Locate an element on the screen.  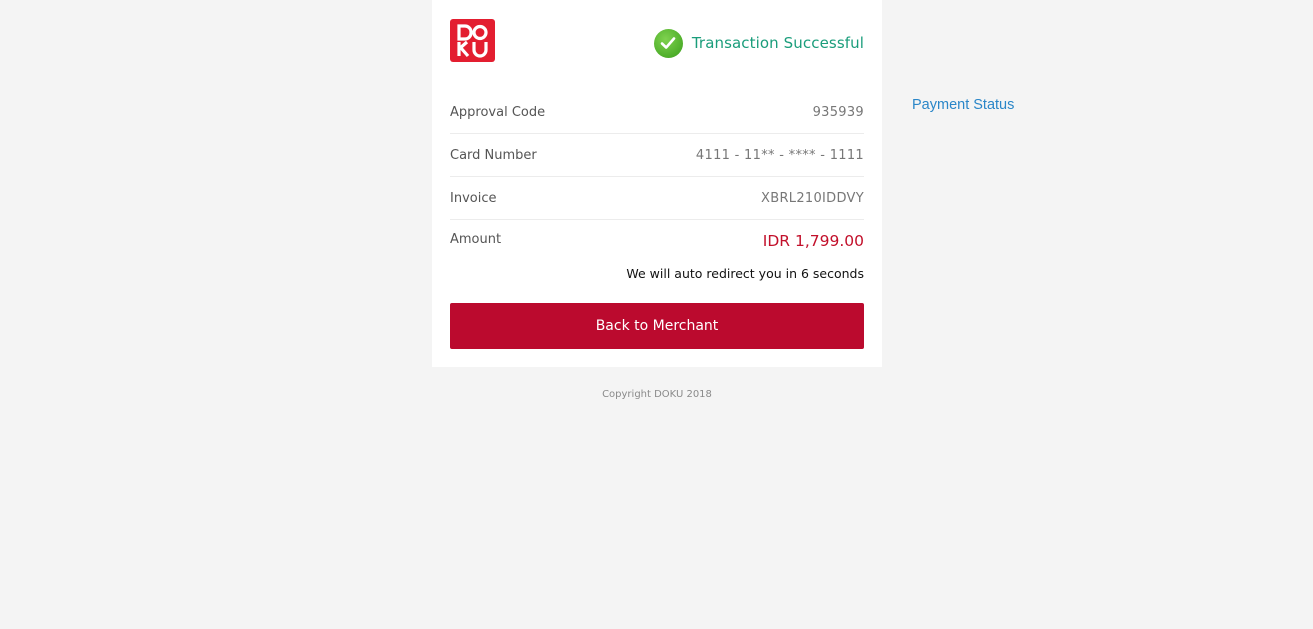
copyright-text: Copyright DOKU 2018 is located at coordinates (657, 394).